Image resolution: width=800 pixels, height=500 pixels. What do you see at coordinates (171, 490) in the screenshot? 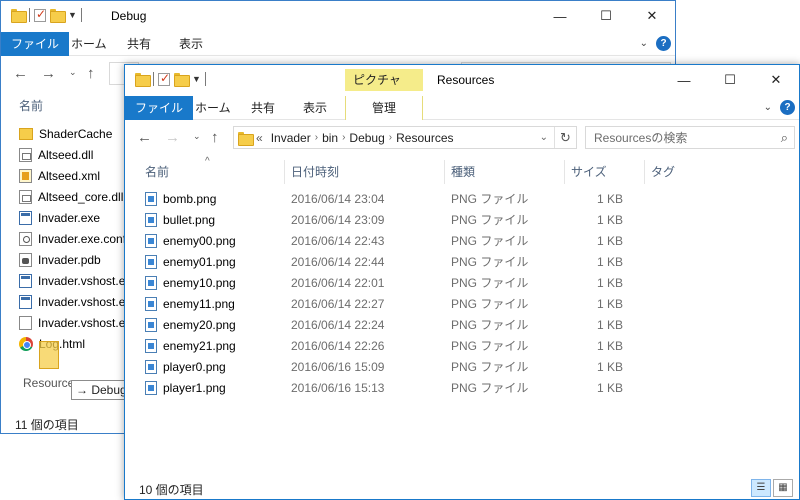
I see `status-bar-count: 10 個の項目` at bounding box center [171, 490].